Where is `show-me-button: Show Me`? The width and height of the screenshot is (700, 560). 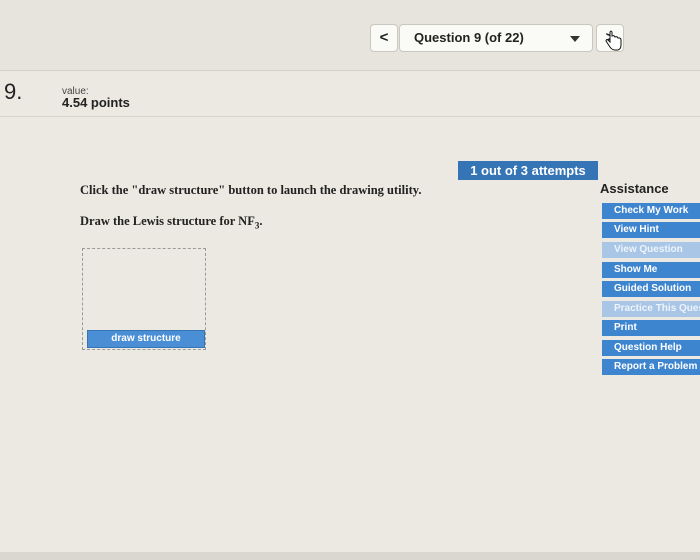
show-me-button: Show Me is located at coordinates (651, 270).